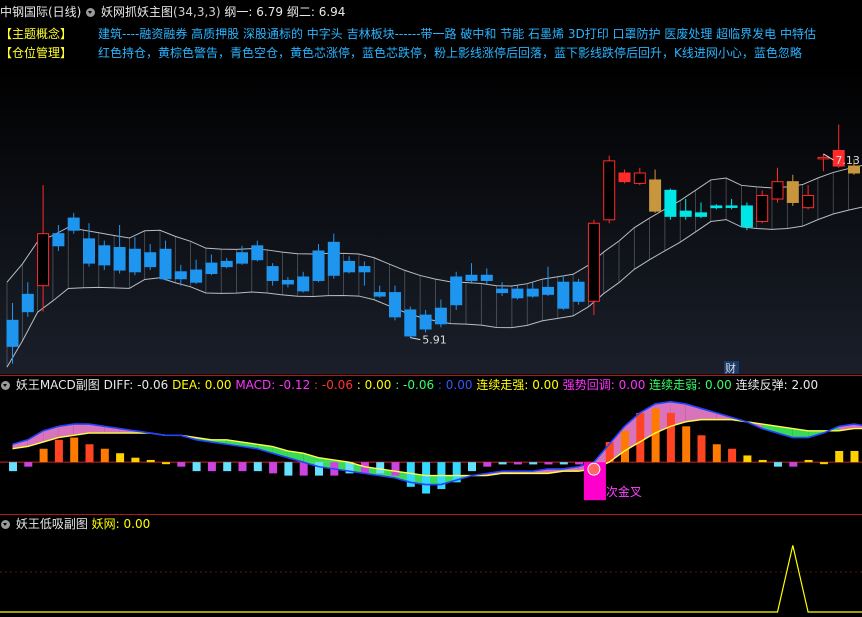 The height and width of the screenshot is (617, 862). Describe the element at coordinates (624, 491) in the screenshot. I see `cross-annotation: 次金叉` at that location.